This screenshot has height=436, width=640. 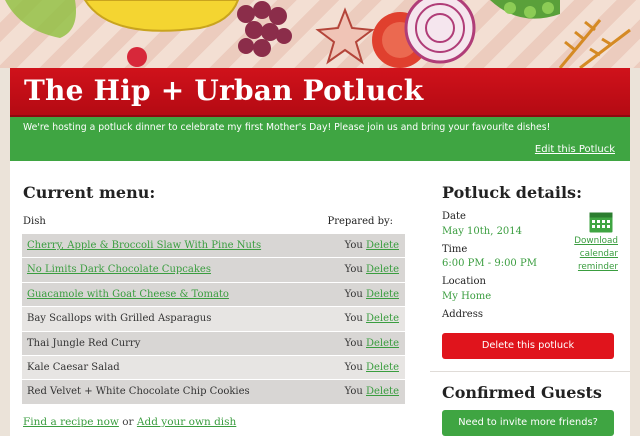 I want to click on edit-potluck-link: Edit this Potluck, so click(x=575, y=149).